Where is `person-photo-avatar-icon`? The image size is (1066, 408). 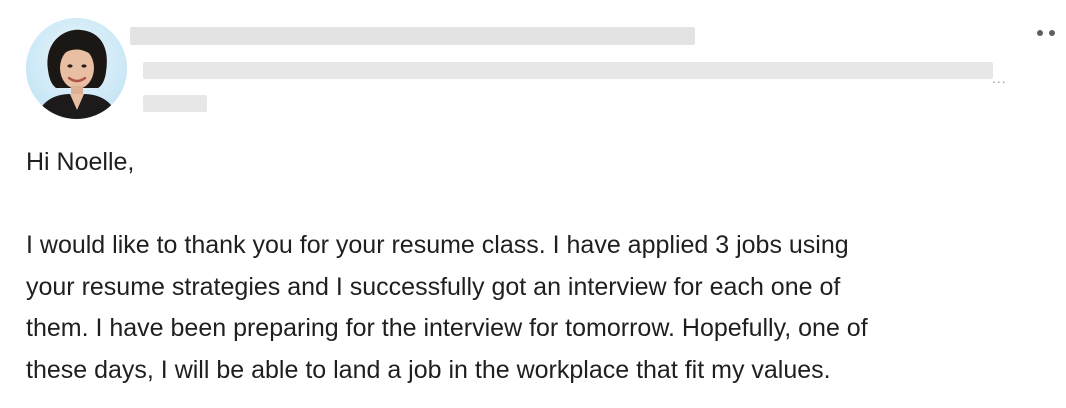 person-photo-avatar-icon is located at coordinates (76, 68).